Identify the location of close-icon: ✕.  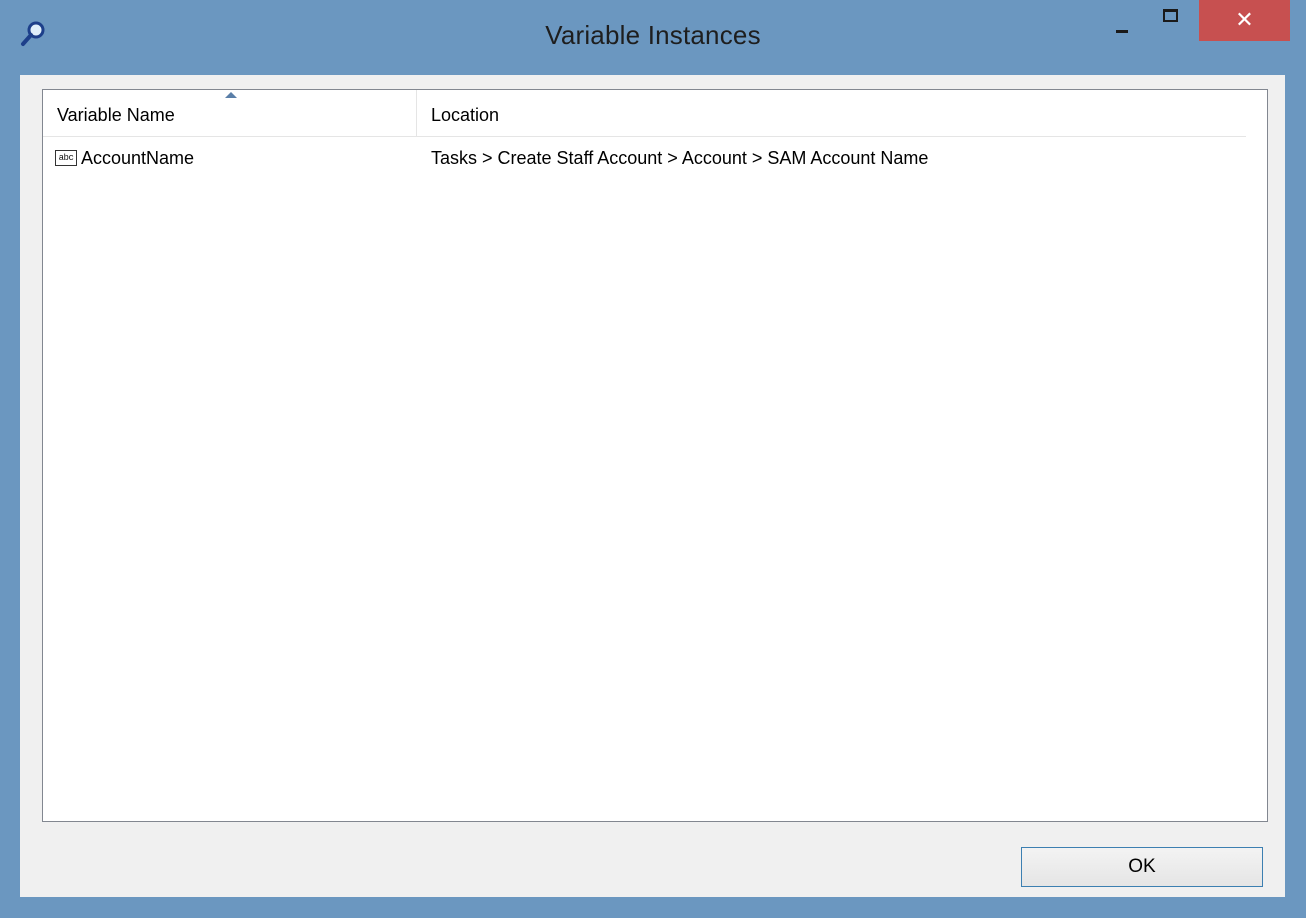
(1244, 19).